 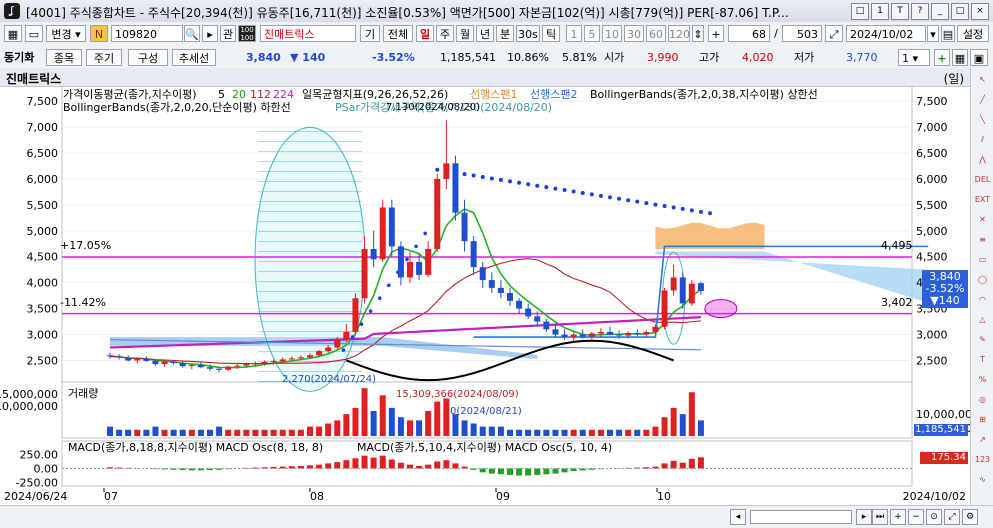 What do you see at coordinates (147, 33) in the screenshot?
I see `stock-code-input: 109820` at bounding box center [147, 33].